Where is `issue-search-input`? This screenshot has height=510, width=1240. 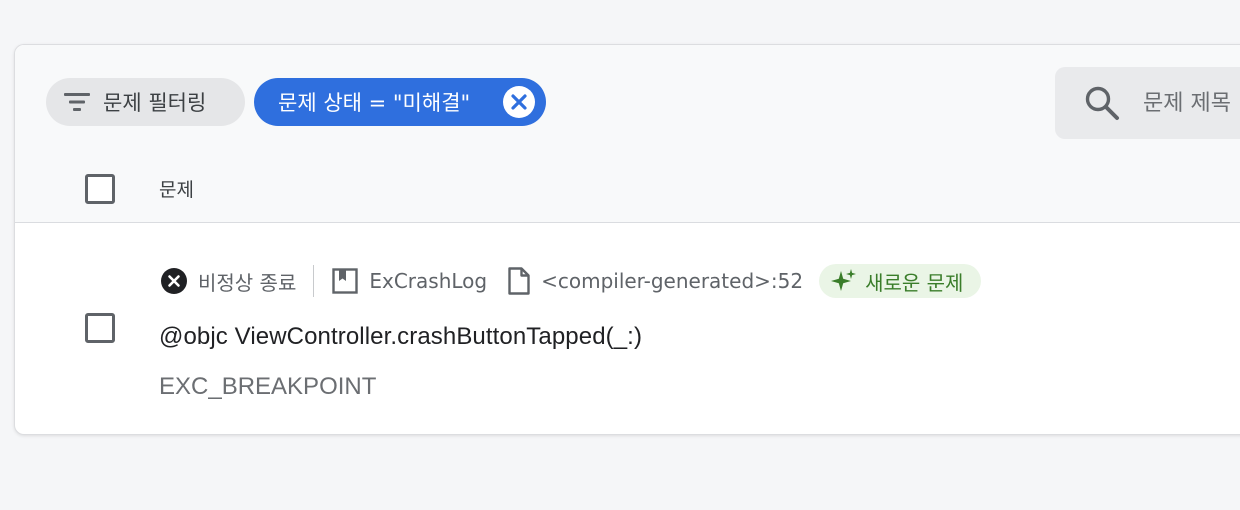
issue-search-input is located at coordinates (1191, 103).